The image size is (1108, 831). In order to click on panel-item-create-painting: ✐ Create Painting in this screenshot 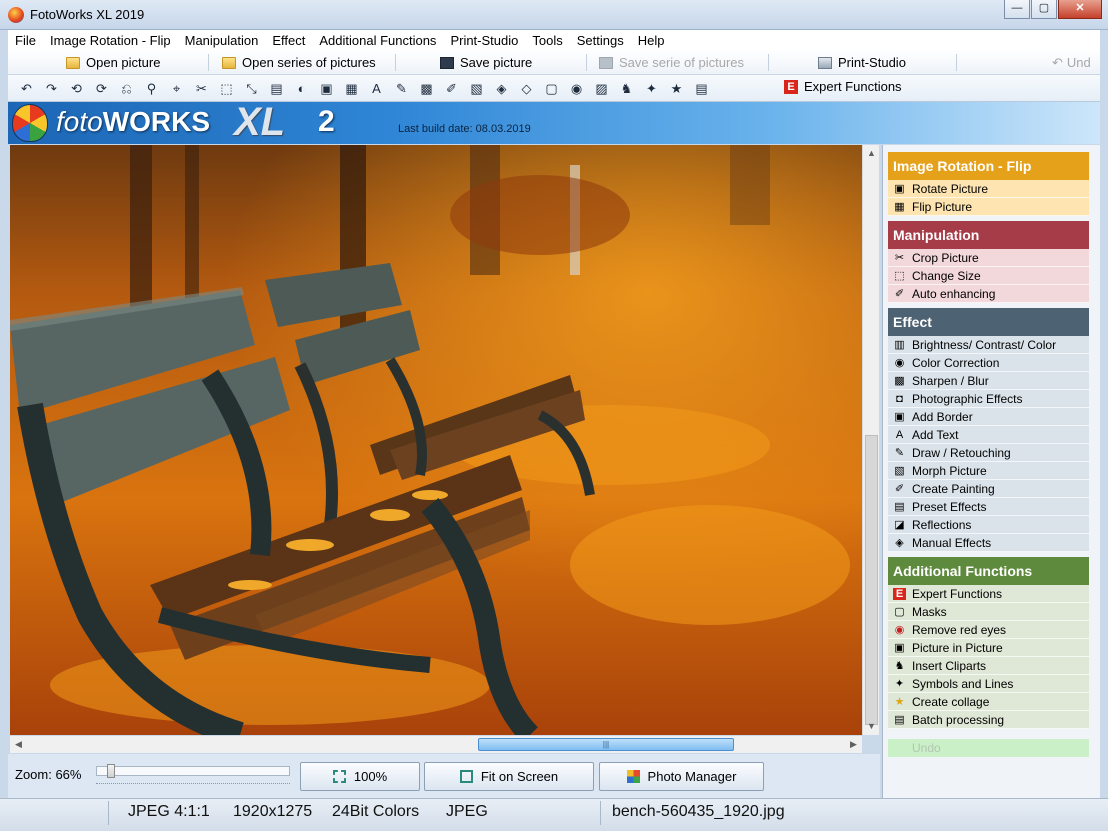, I will do `click(988, 489)`.